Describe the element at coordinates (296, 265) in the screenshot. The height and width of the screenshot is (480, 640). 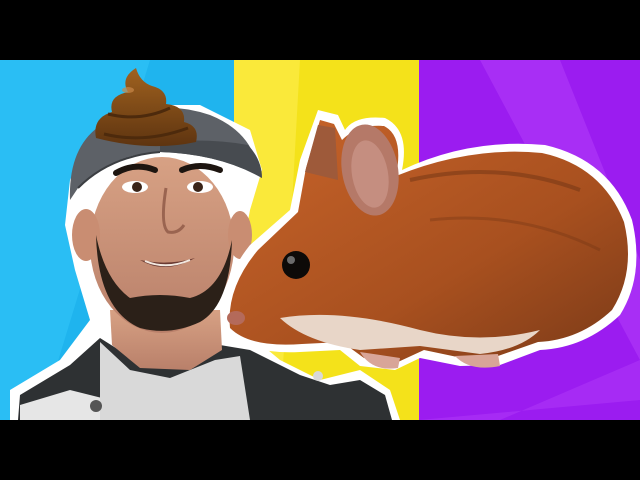
I see `mouse-eye` at that location.